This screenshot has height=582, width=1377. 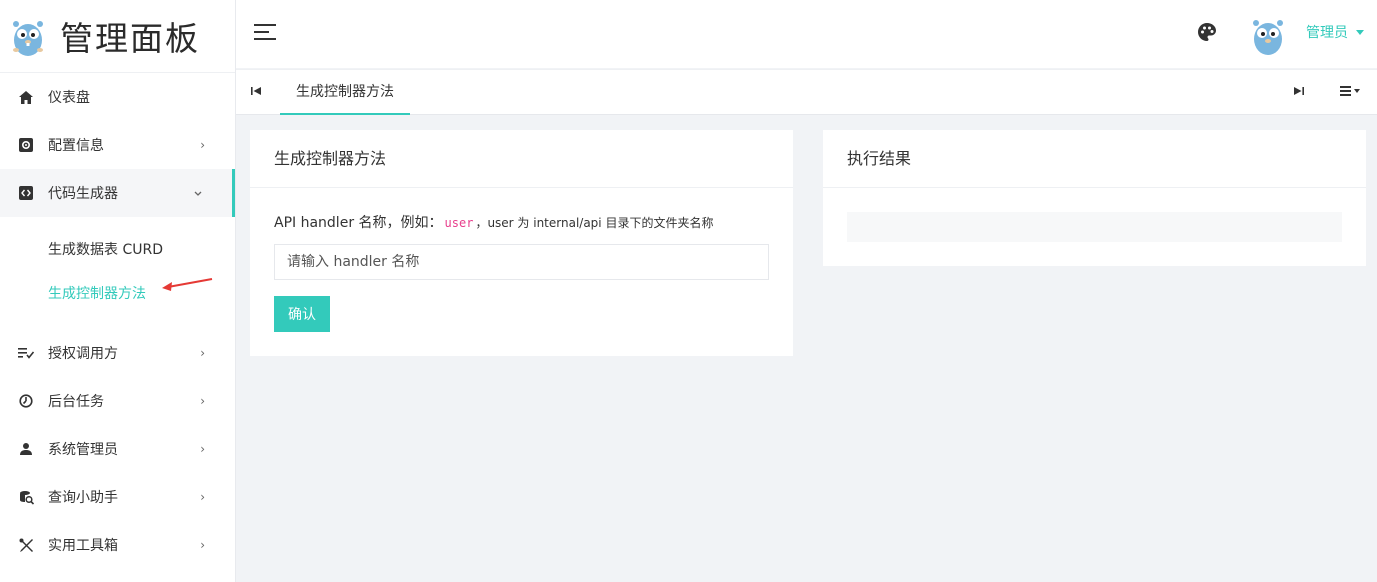 I want to click on top-header: 管理员, so click(x=806, y=34).